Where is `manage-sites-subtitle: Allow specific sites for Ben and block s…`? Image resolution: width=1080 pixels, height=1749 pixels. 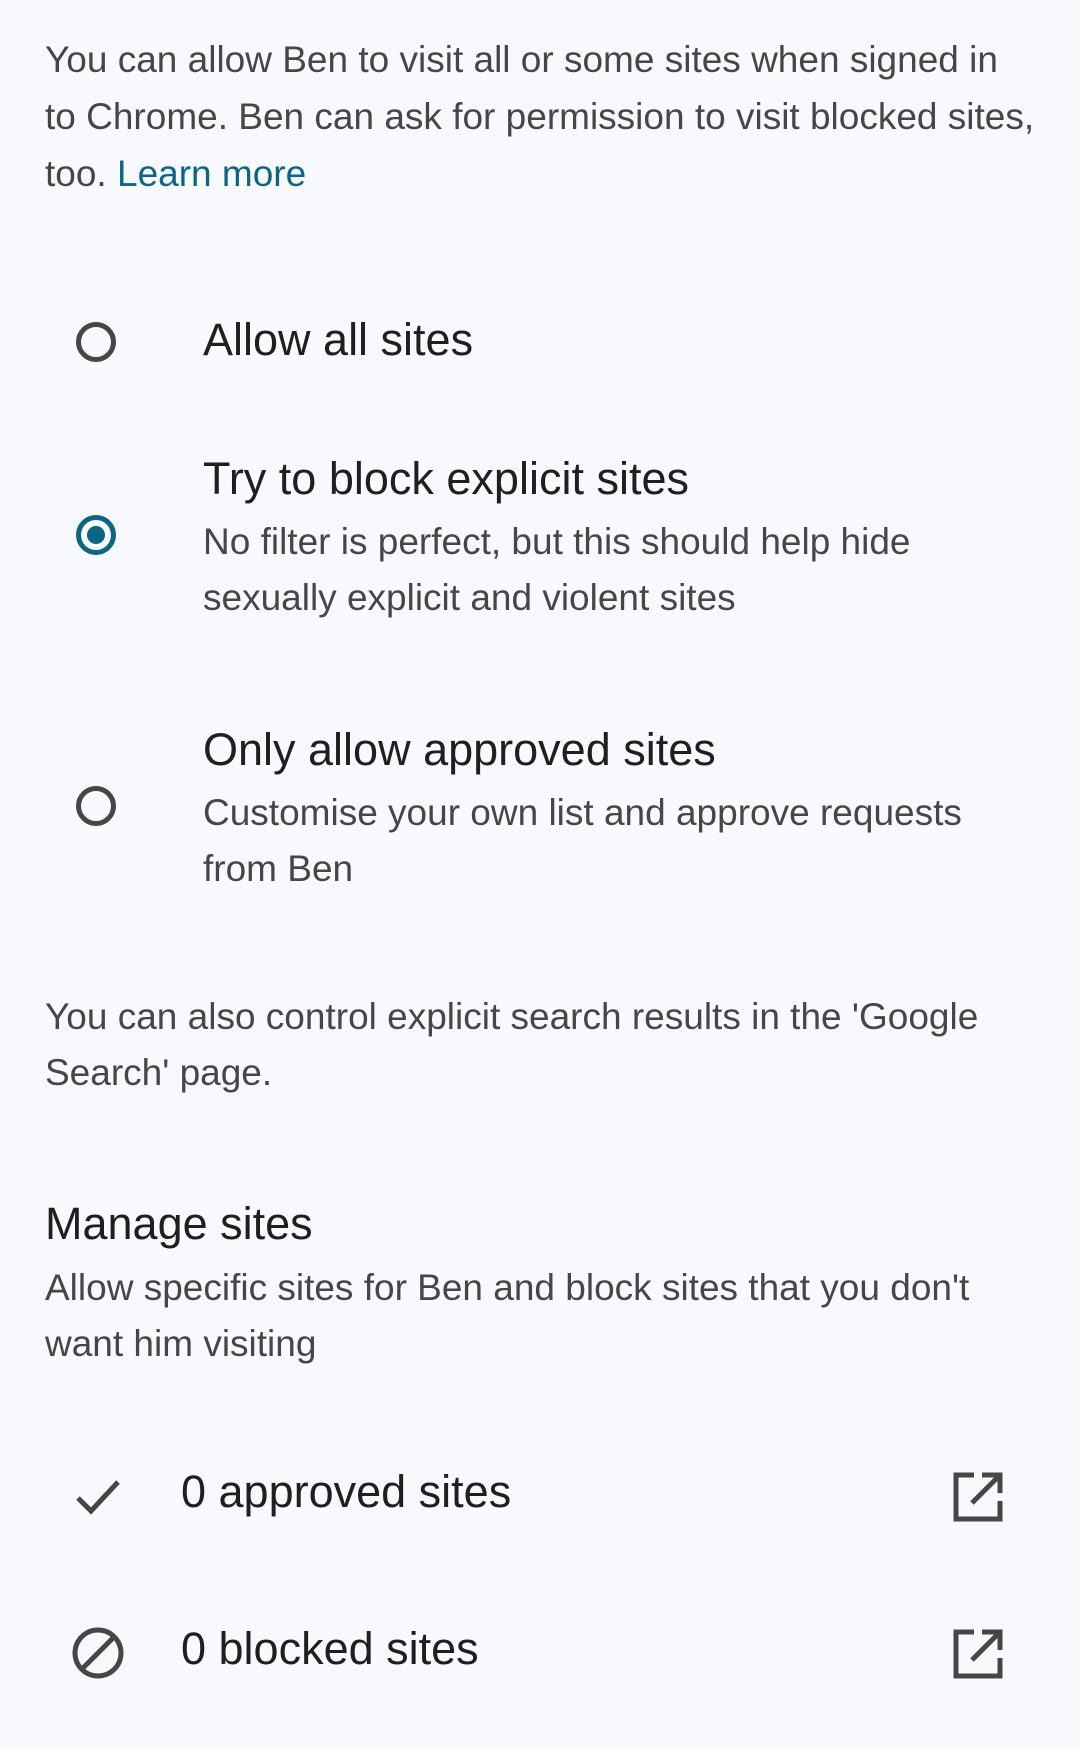
manage-sites-subtitle: Allow specific sites for Ben and block s… is located at coordinates (507, 1315).